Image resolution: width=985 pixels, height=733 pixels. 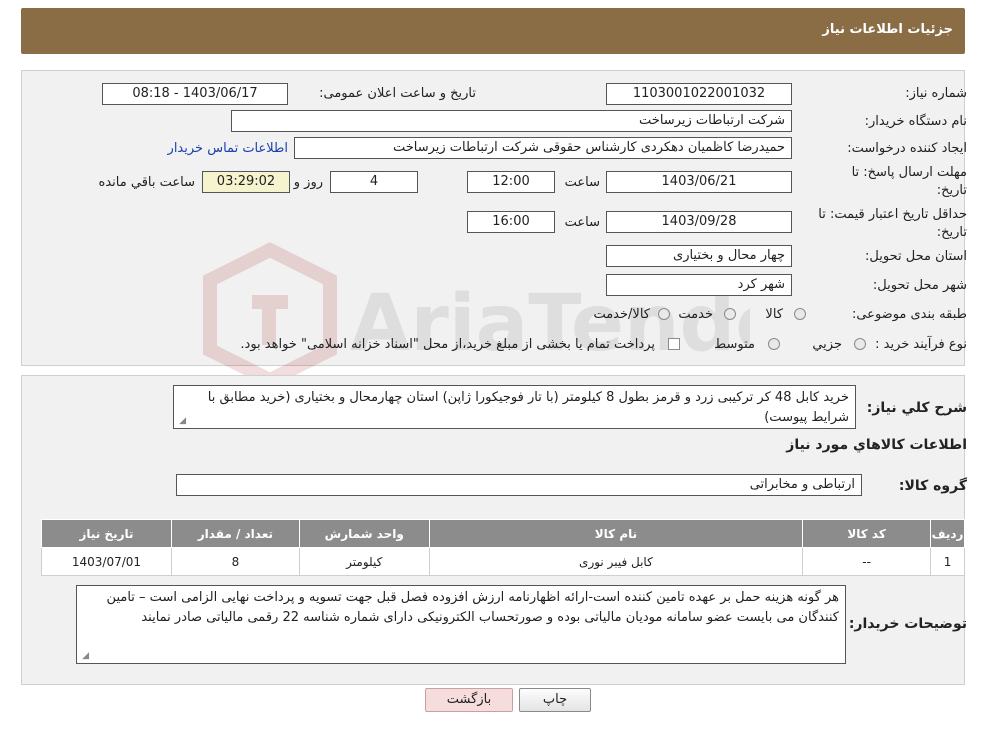 I want to click on cell-row-number: 1, so click(x=947, y=561).